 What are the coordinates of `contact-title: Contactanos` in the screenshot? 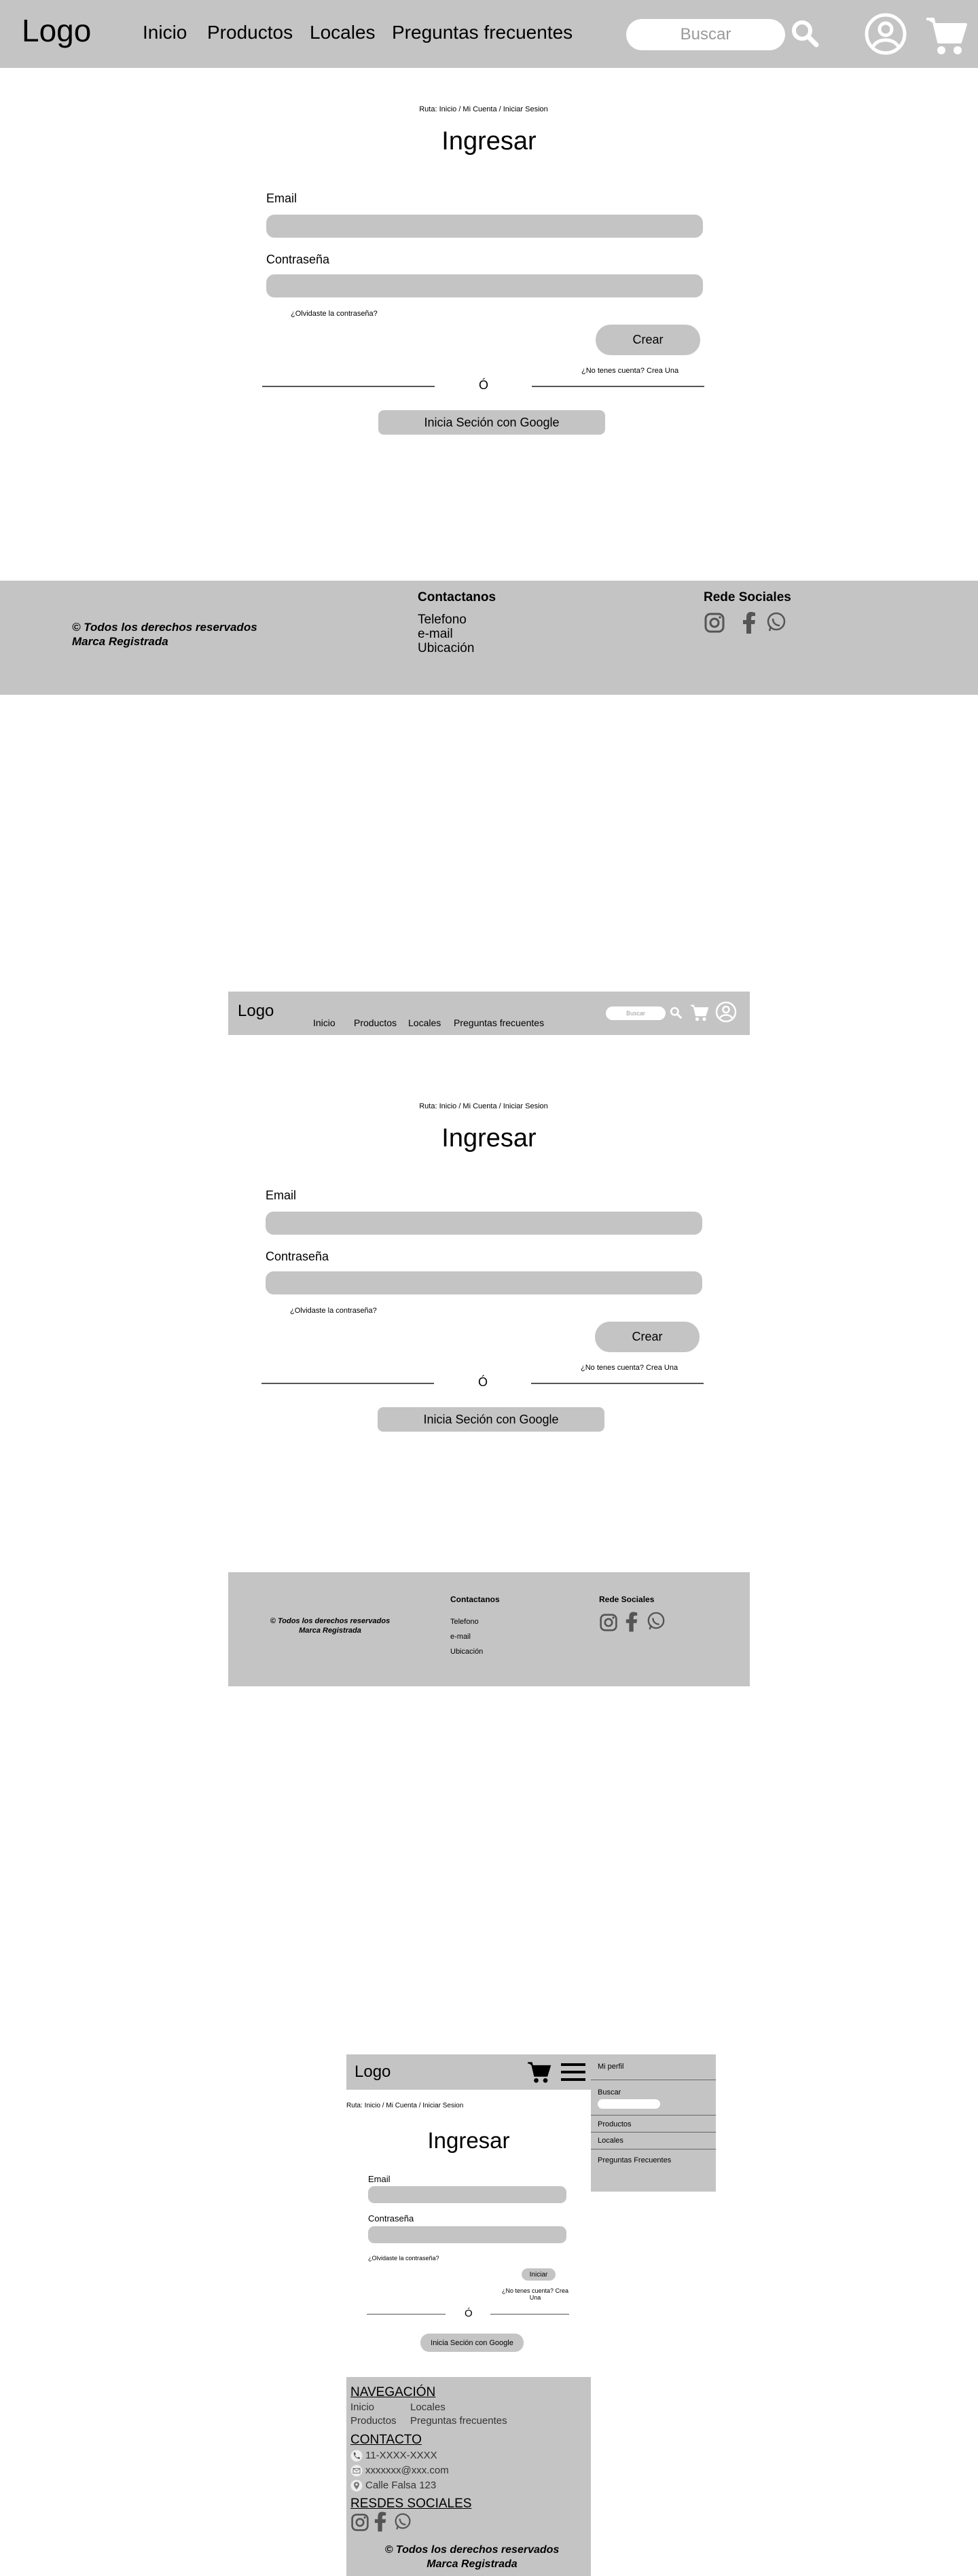 It's located at (475, 1599).